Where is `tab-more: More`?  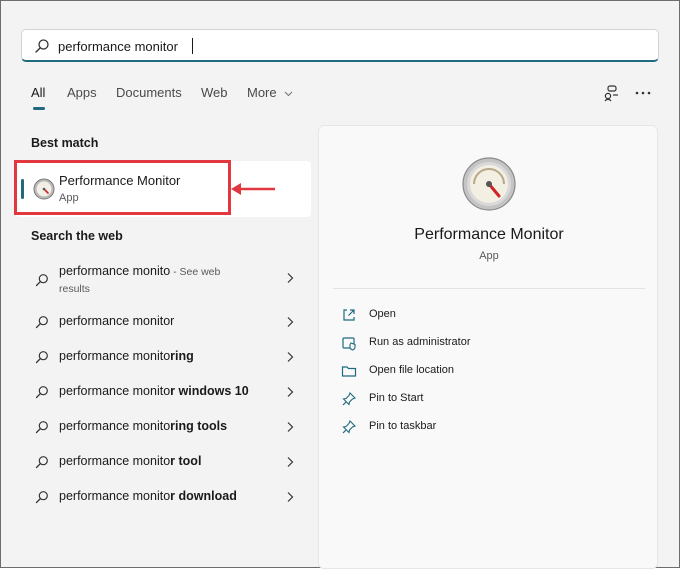 tab-more: More is located at coordinates (270, 92).